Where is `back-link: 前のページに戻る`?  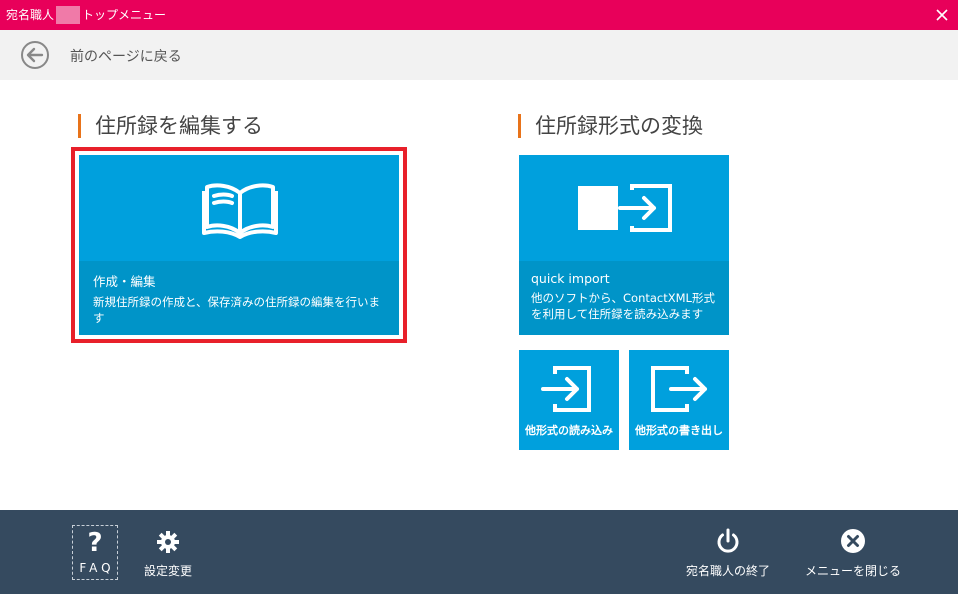
back-link: 前のページに戻る is located at coordinates (126, 56).